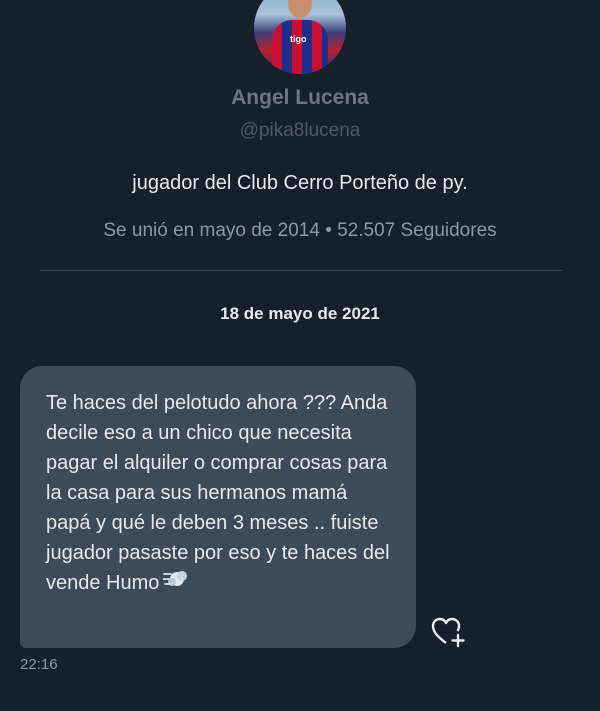 Image resolution: width=600 pixels, height=711 pixels. Describe the element at coordinates (301, 270) in the screenshot. I see `divider` at that location.